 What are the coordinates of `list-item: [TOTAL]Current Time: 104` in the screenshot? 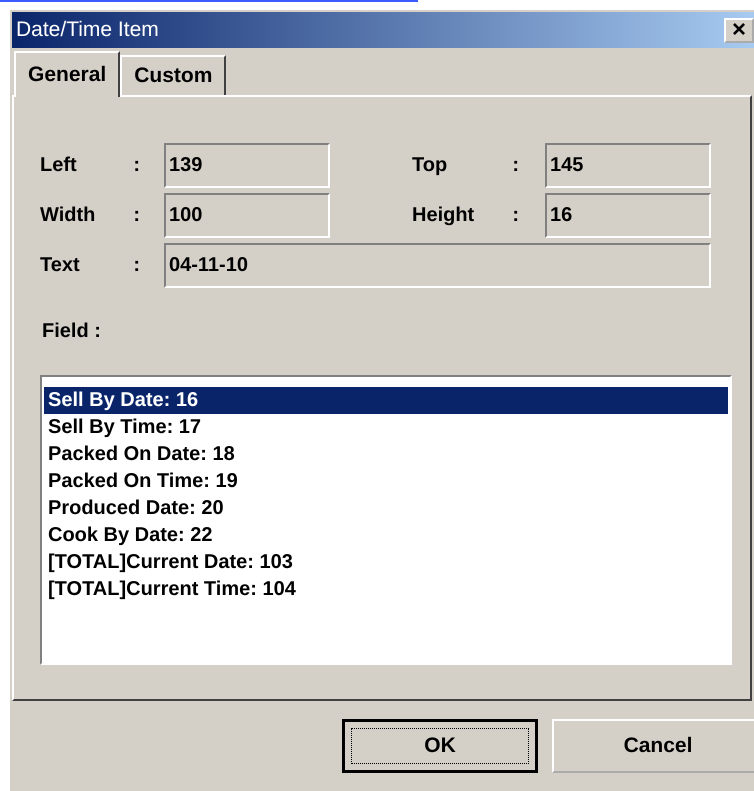 It's located at (386, 589).